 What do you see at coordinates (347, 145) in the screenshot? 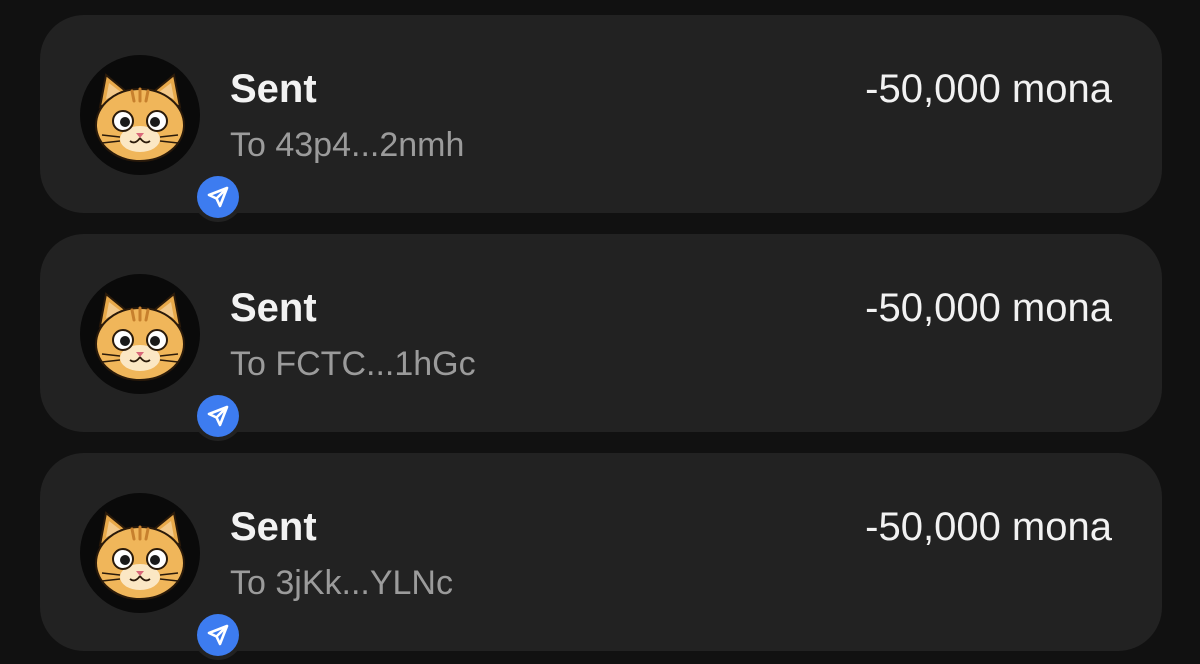
I see `transaction-recipient: To 43p4...2nmh` at bounding box center [347, 145].